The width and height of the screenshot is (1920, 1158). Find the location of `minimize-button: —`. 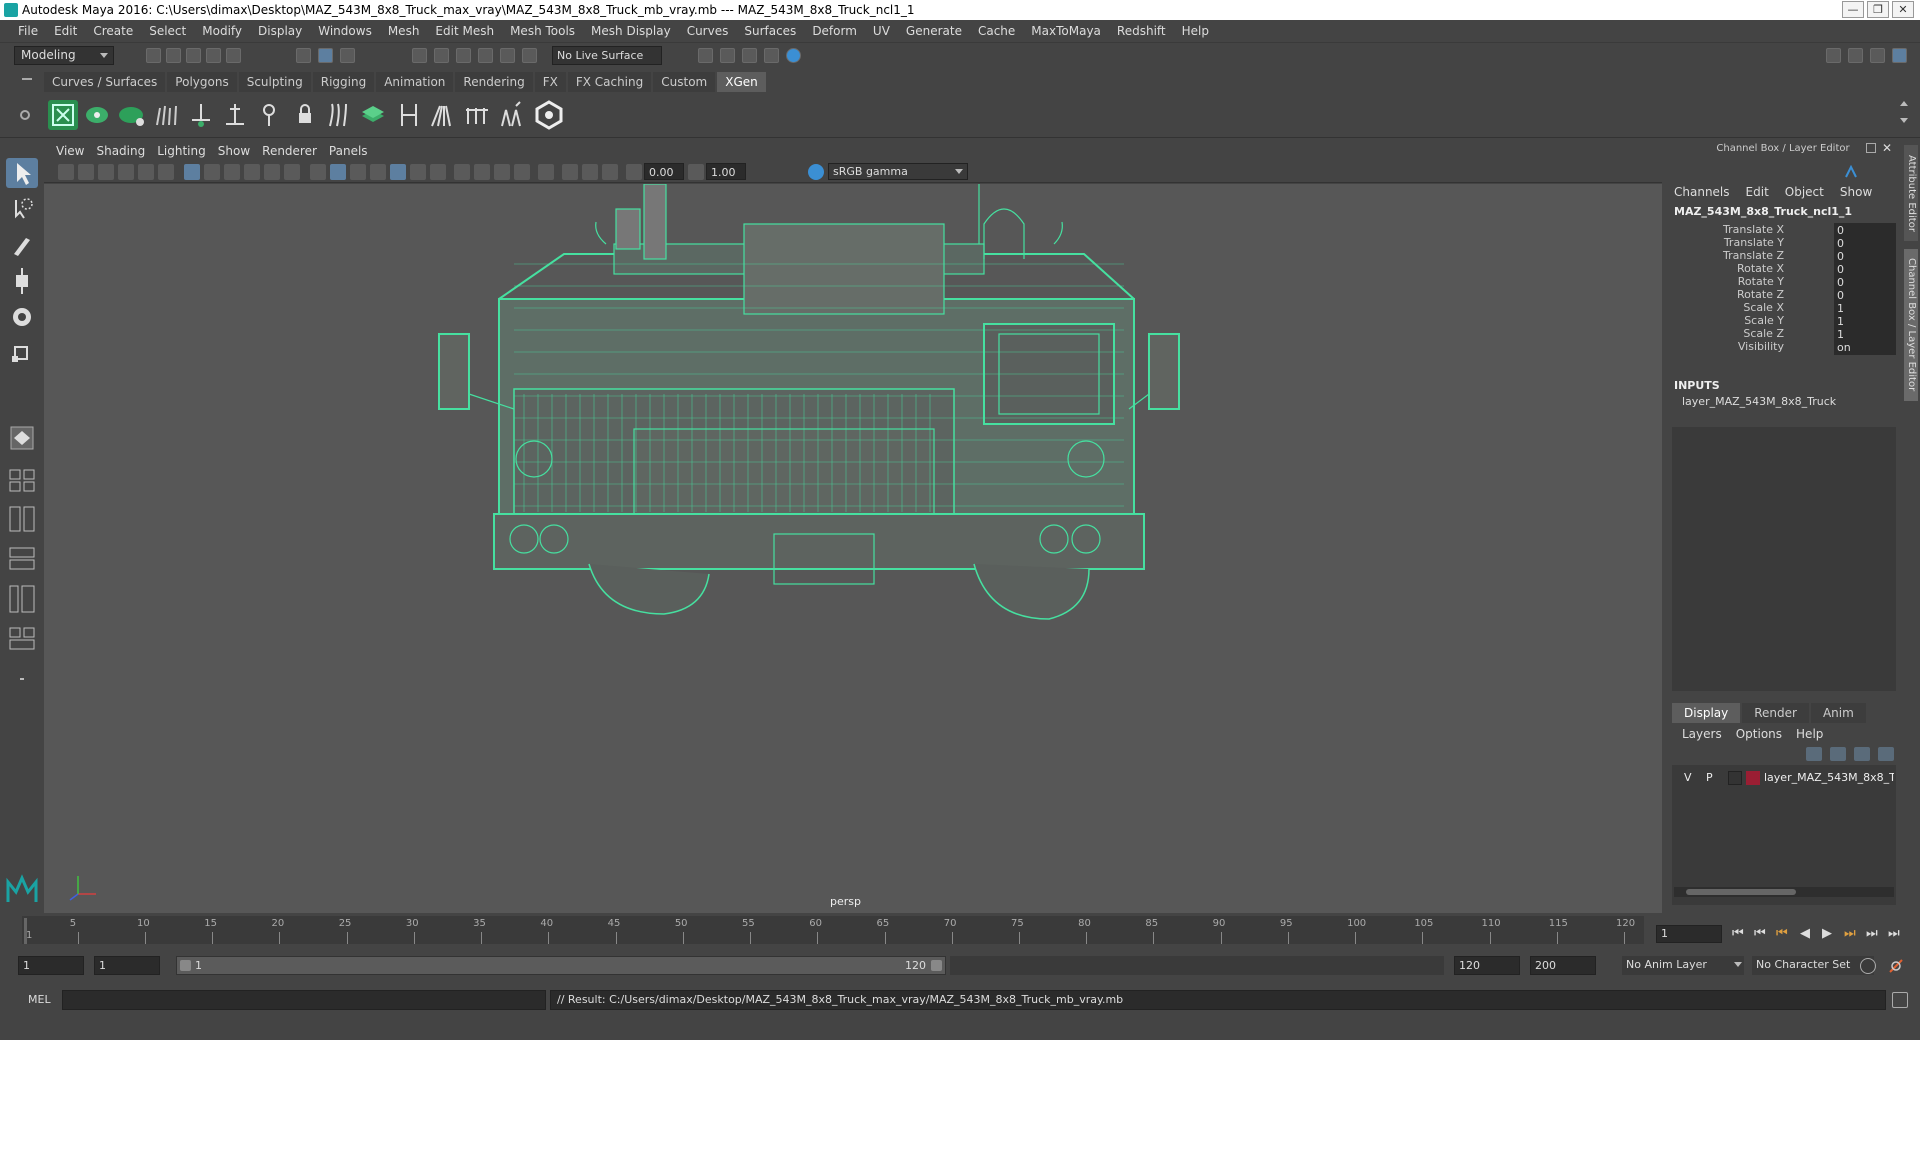

minimize-button: — is located at coordinates (1853, 9).